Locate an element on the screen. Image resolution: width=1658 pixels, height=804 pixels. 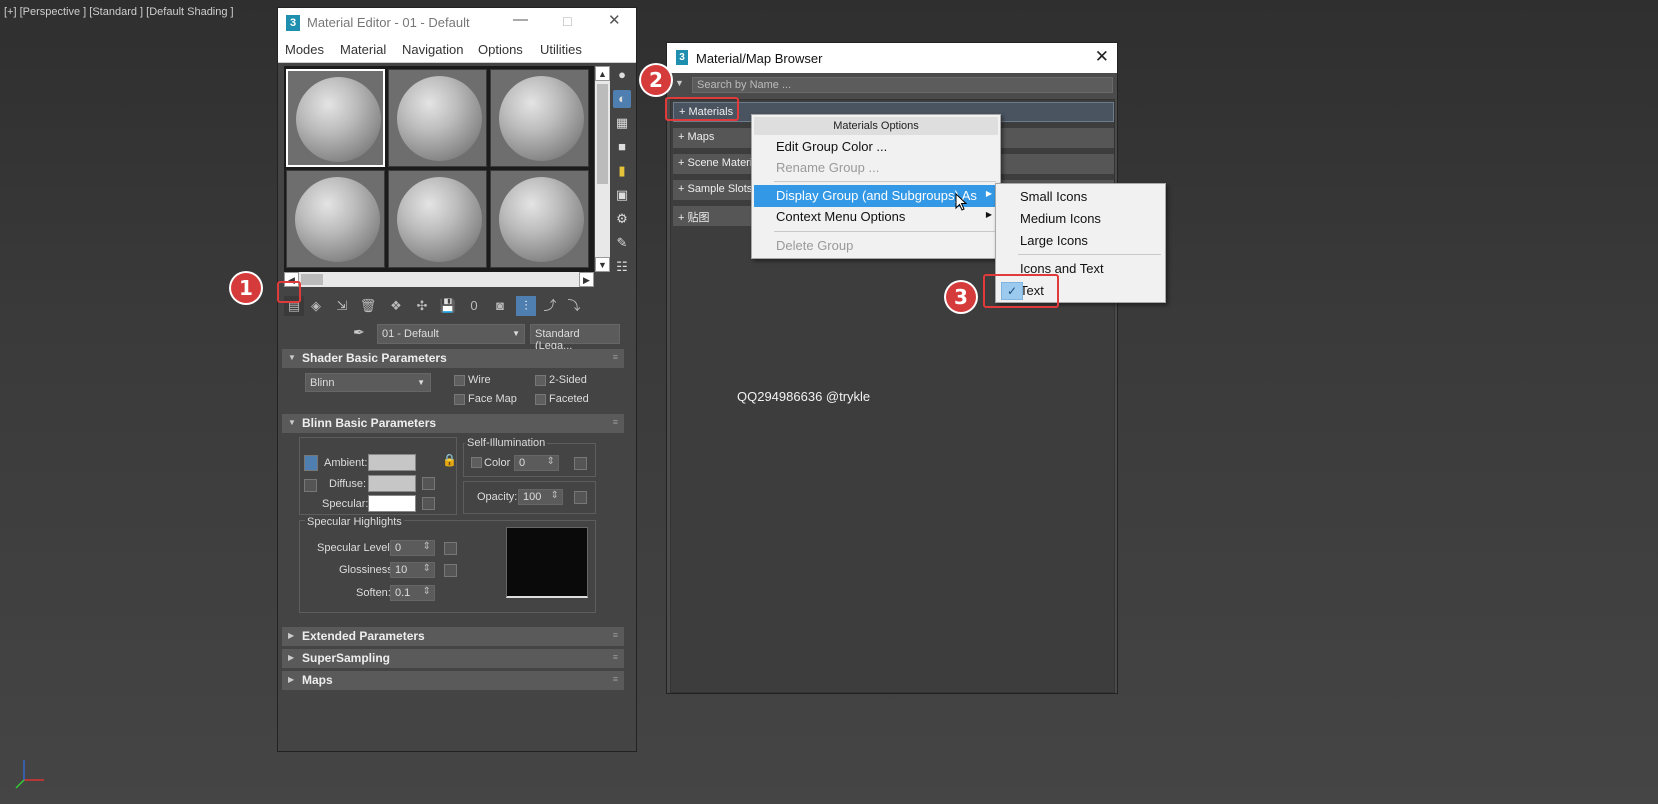
annotation-badge-2: 2 is located at coordinates (656, 80).